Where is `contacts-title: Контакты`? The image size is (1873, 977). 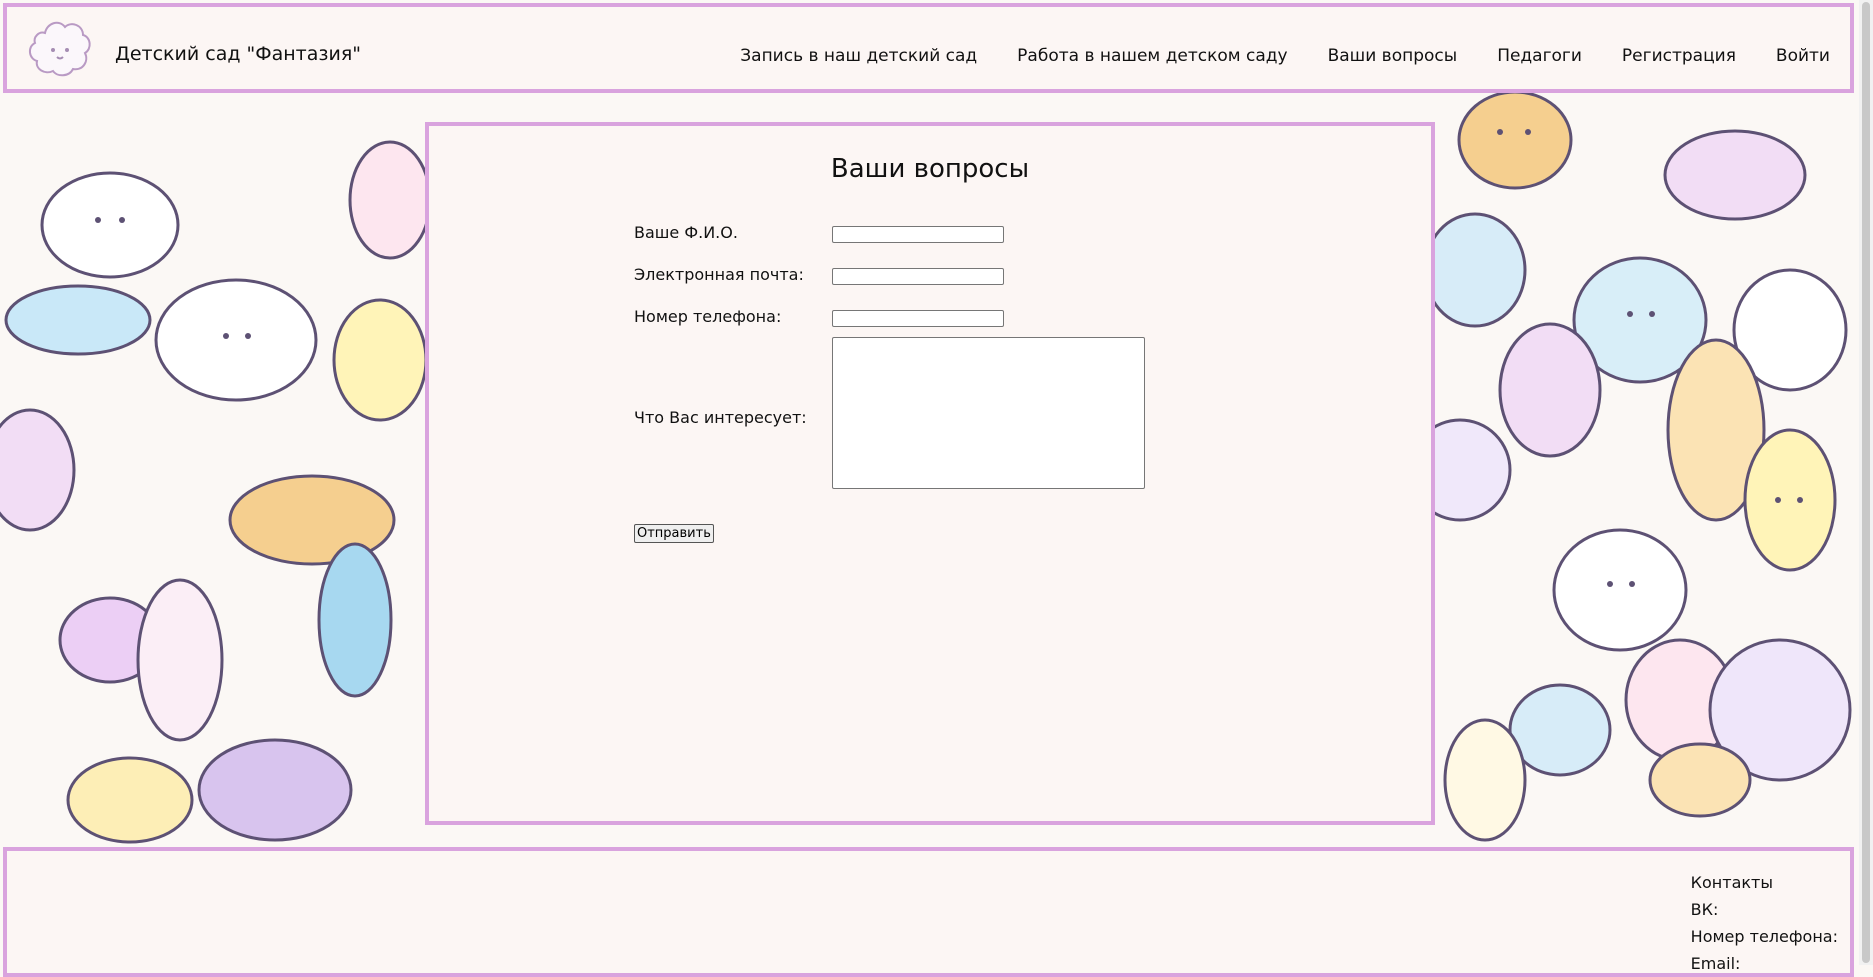 contacts-title: Контакты is located at coordinates (1732, 882).